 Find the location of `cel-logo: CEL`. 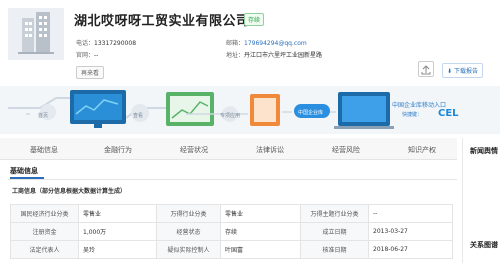

cel-logo: CEL is located at coordinates (448, 113).